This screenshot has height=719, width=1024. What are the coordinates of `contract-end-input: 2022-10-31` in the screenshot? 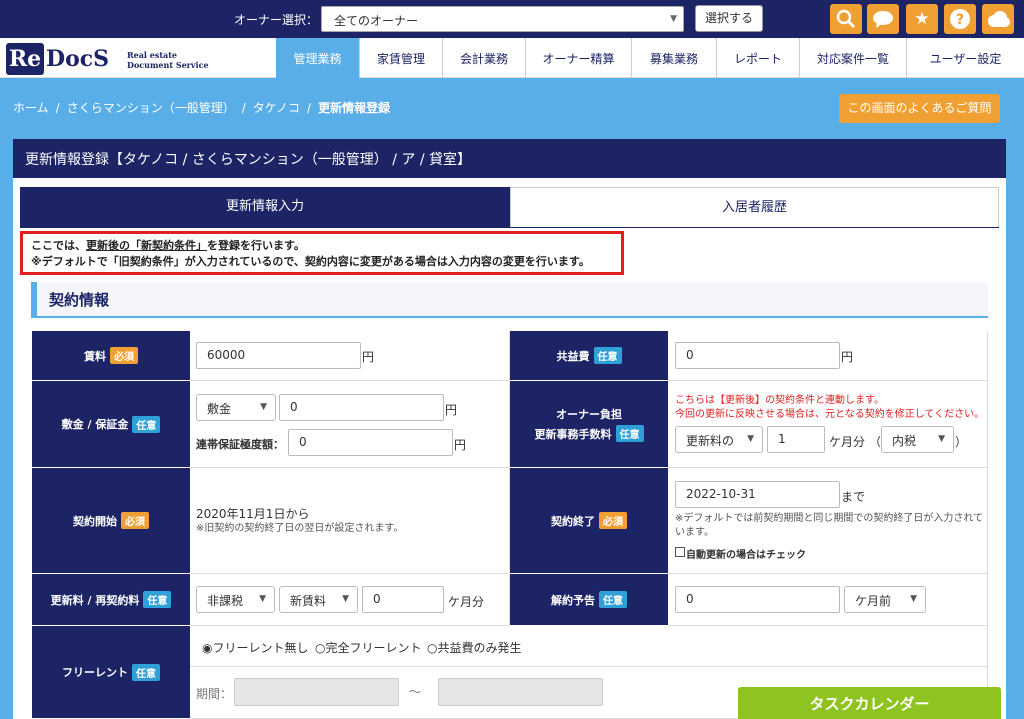 It's located at (757, 494).